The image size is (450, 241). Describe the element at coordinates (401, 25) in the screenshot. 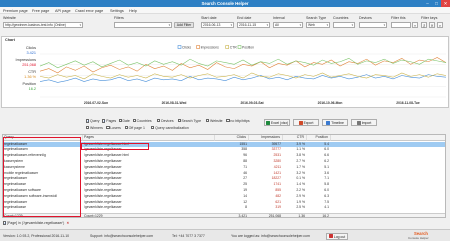

I see `filter-this-input` at that location.